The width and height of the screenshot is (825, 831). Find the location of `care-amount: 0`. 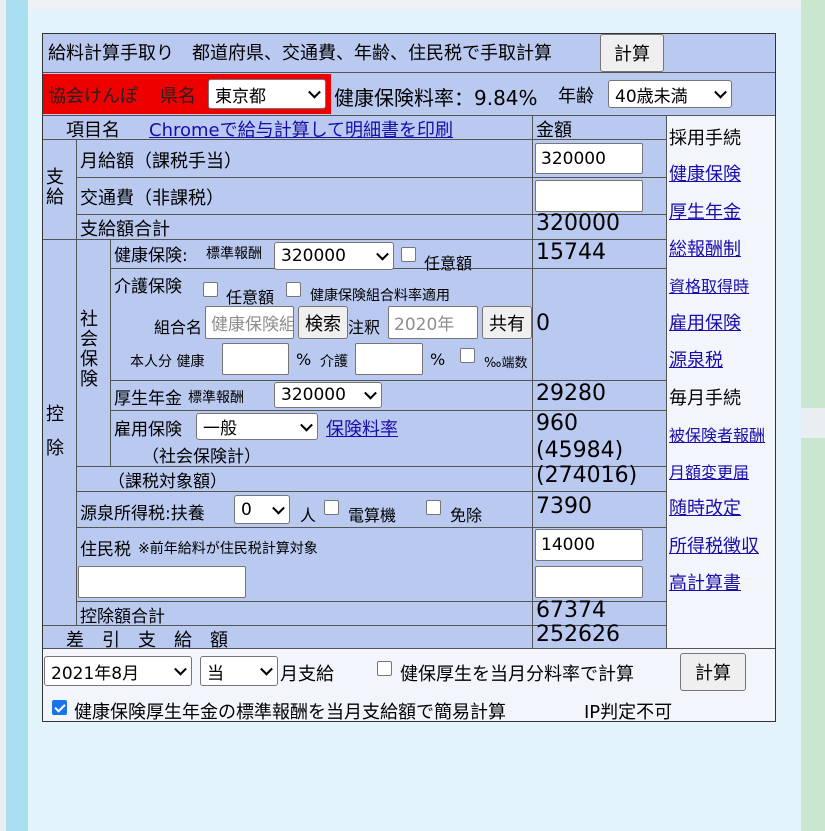

care-amount: 0 is located at coordinates (543, 323).